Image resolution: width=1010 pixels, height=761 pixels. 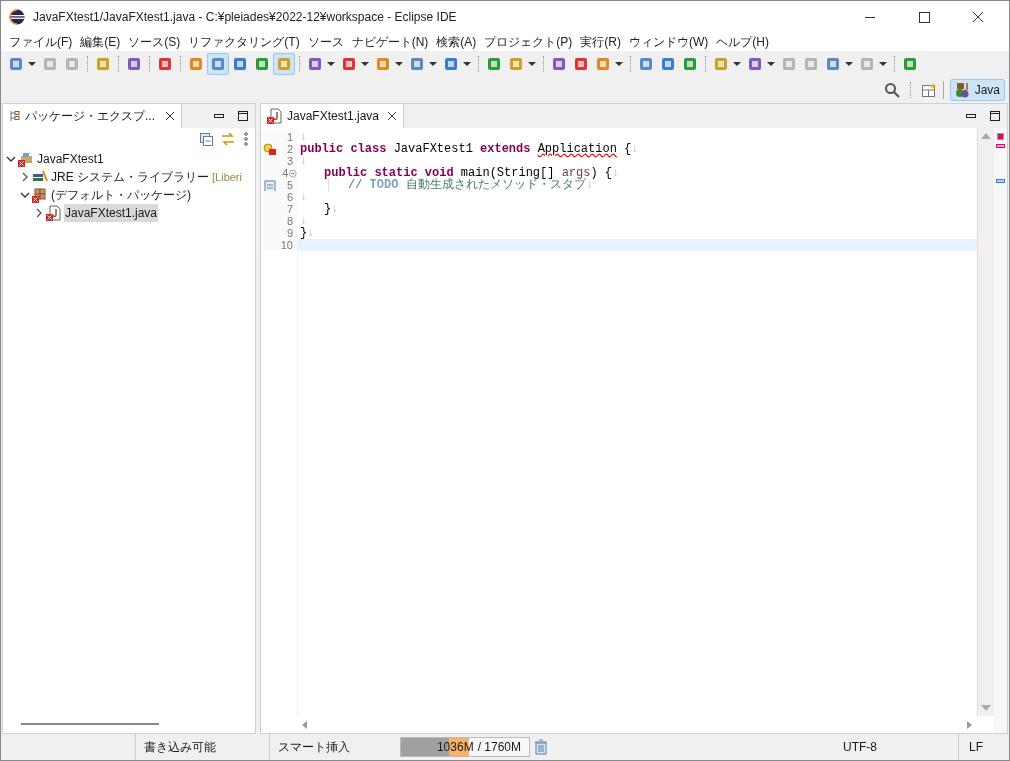 I want to click on eclipse-logo-icon, so click(x=17, y=16).